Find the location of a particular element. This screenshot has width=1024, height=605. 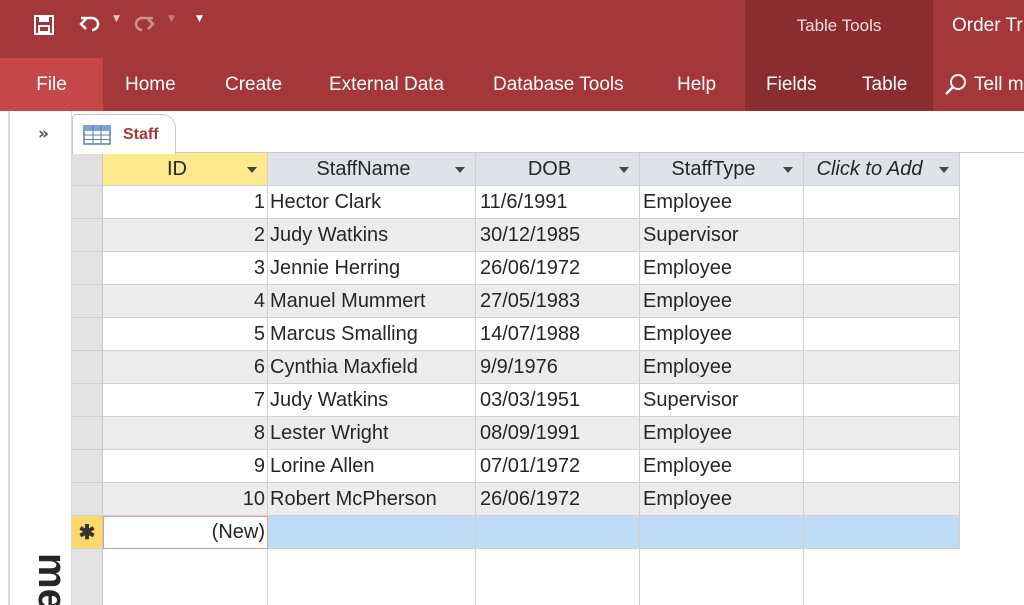

document-tab-staff: Staff is located at coordinates (124, 134).